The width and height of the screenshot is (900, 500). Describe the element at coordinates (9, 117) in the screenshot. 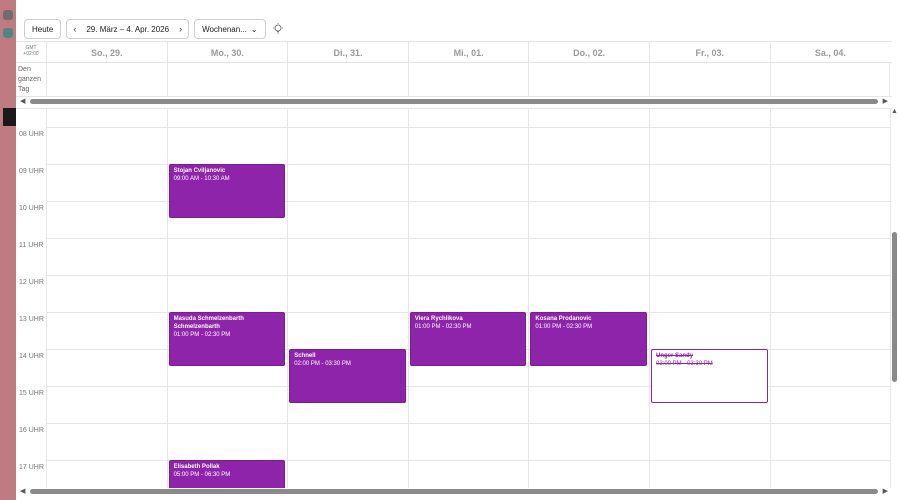

I see `active-indicator` at that location.